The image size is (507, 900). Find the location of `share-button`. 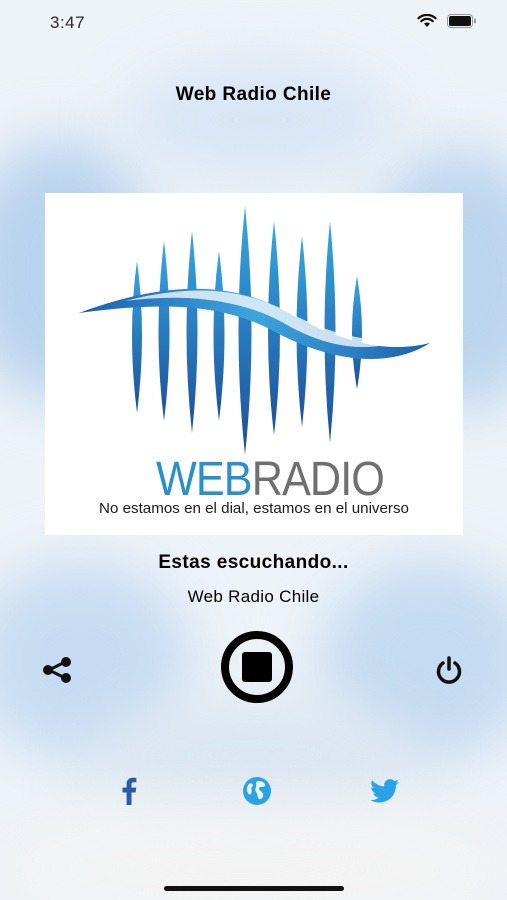

share-button is located at coordinates (57, 670).